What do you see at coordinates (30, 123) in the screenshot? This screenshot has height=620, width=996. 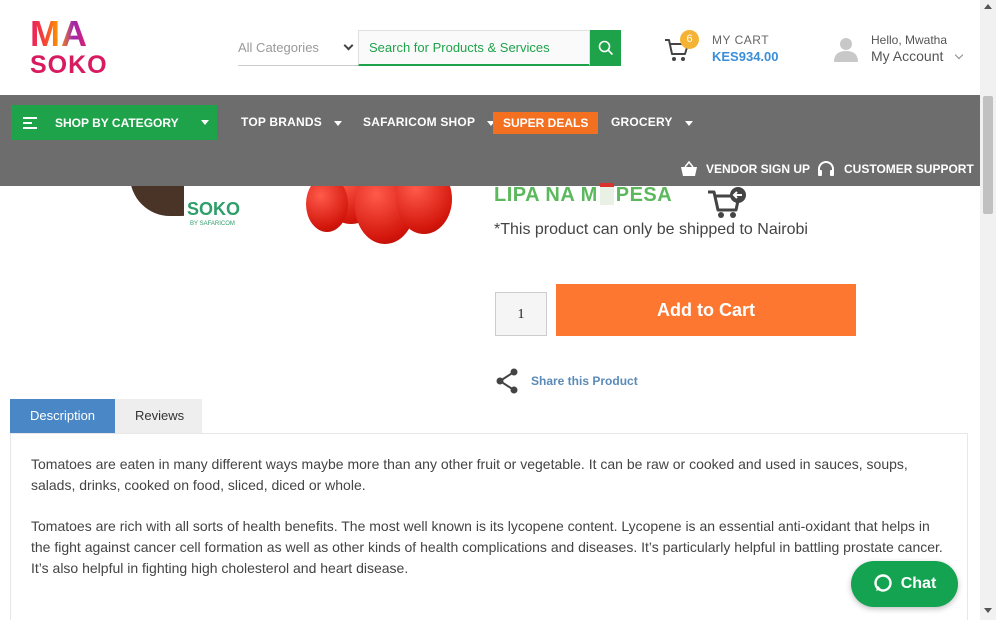 I see `menu-icon` at bounding box center [30, 123].